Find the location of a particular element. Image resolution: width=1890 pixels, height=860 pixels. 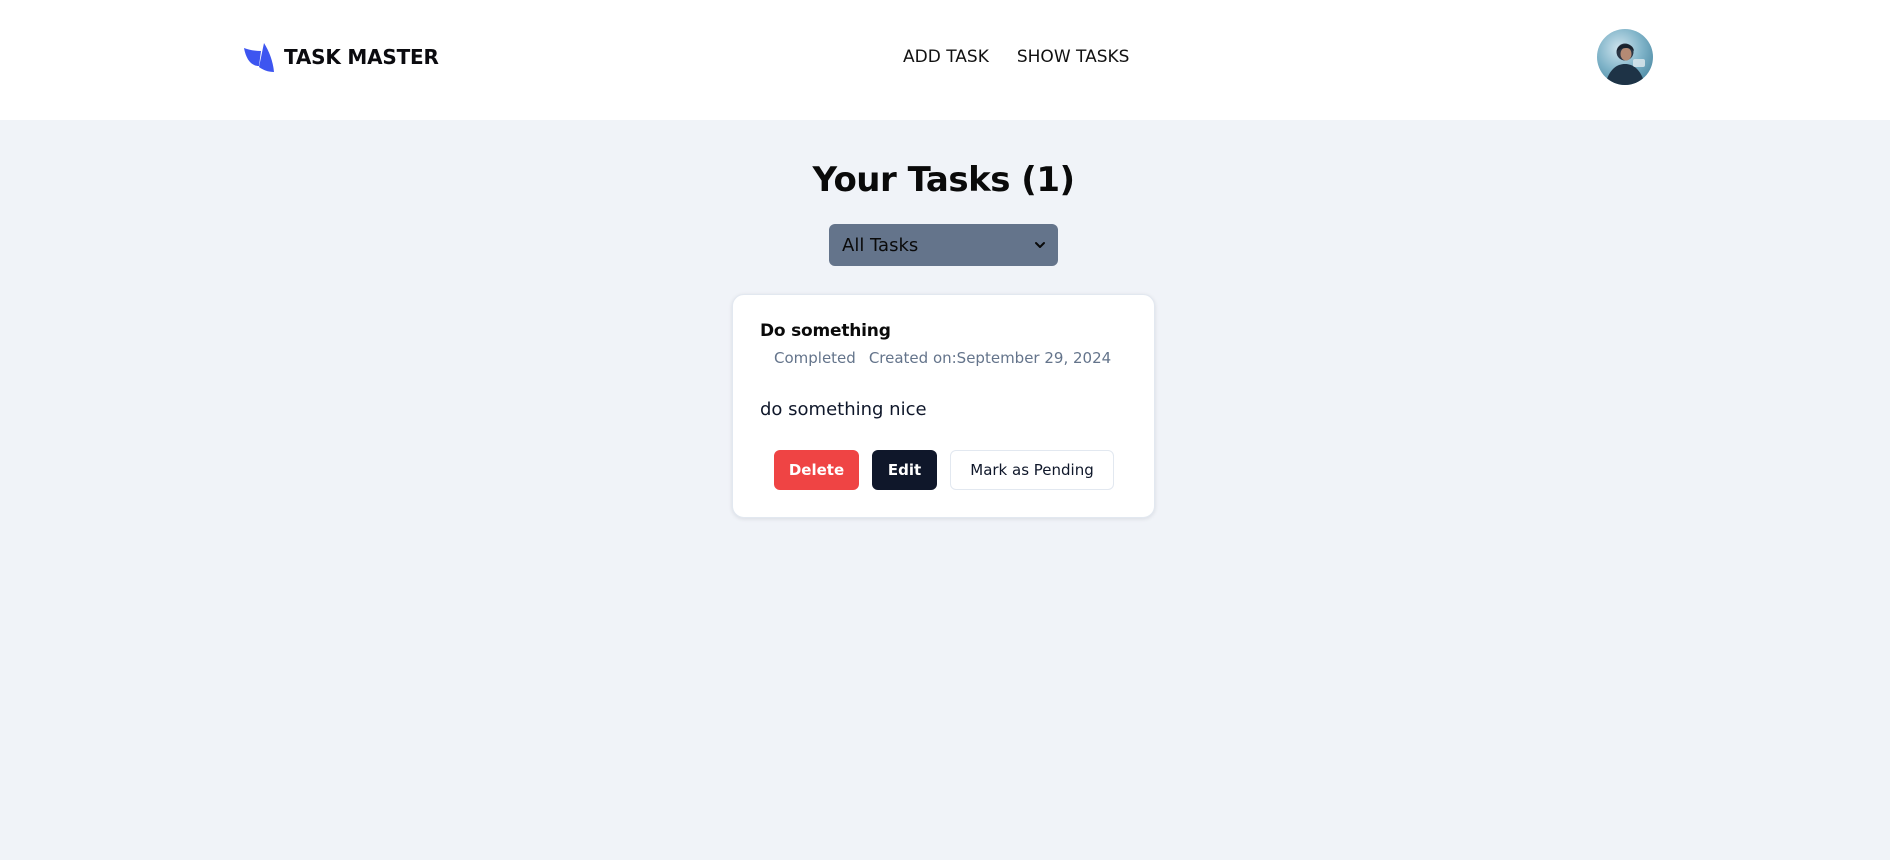

sail-logo-icon is located at coordinates (259, 57).